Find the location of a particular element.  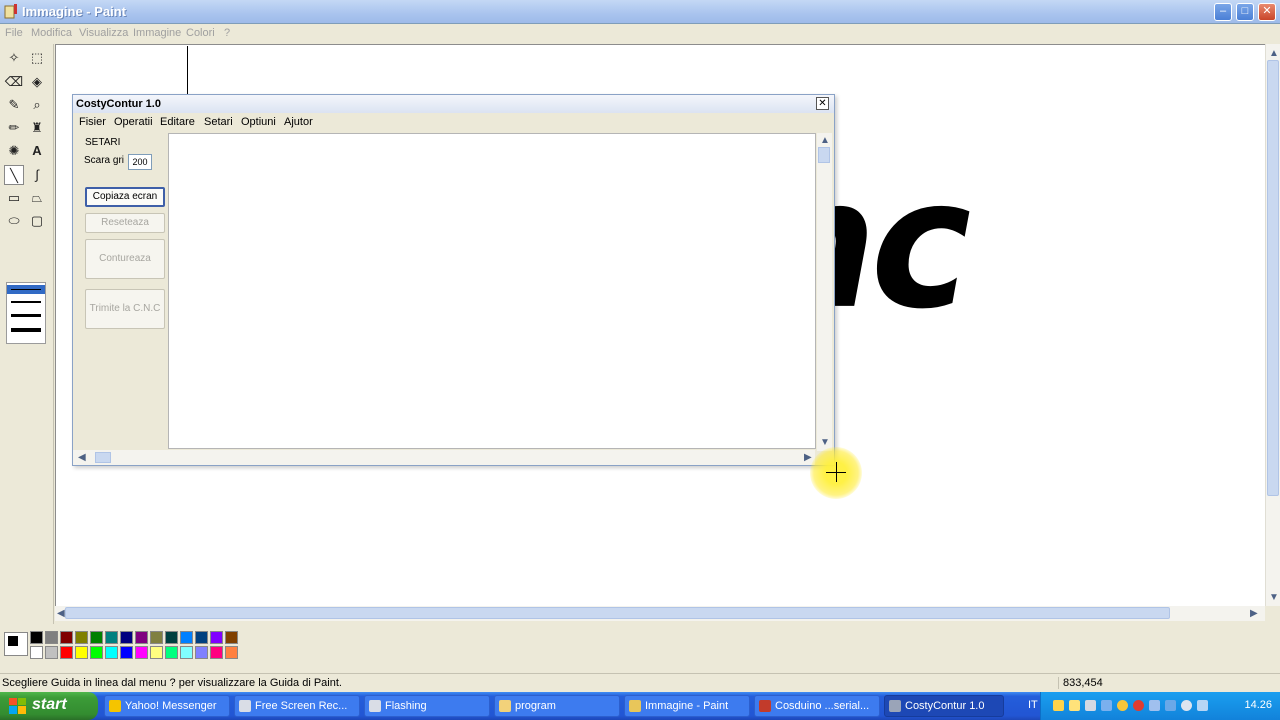

fill-bucket-icon: ◈ is located at coordinates (37, 82).